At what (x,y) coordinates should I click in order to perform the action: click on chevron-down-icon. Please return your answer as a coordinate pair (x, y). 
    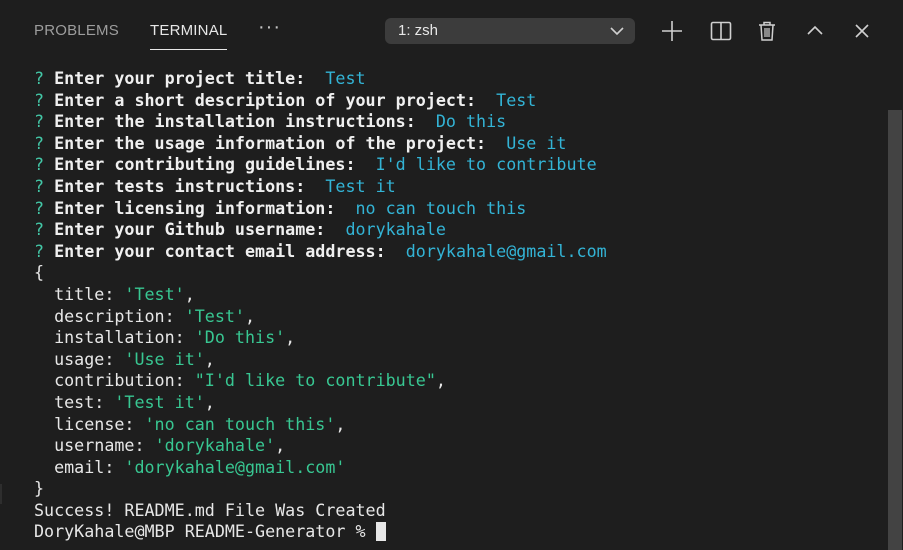
    Looking at the image, I should click on (617, 35).